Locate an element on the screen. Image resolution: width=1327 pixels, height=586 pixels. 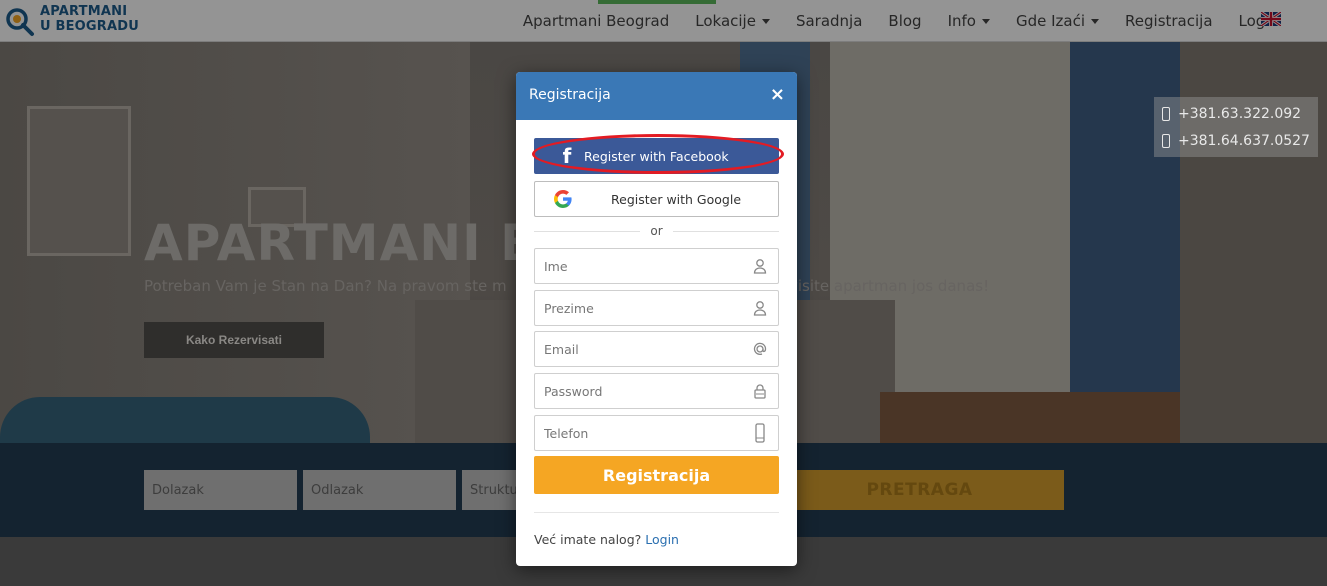
or-divider: or is located at coordinates (656, 231).